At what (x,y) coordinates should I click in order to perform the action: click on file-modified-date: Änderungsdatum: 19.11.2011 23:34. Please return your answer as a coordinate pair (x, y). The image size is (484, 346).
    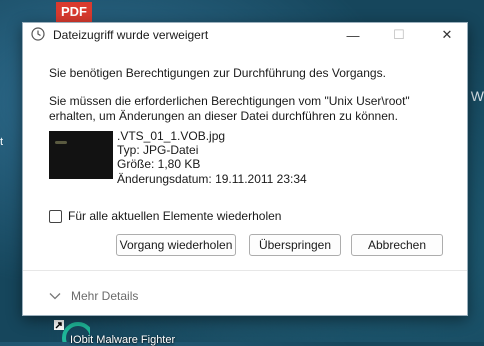
    Looking at the image, I should click on (212, 179).